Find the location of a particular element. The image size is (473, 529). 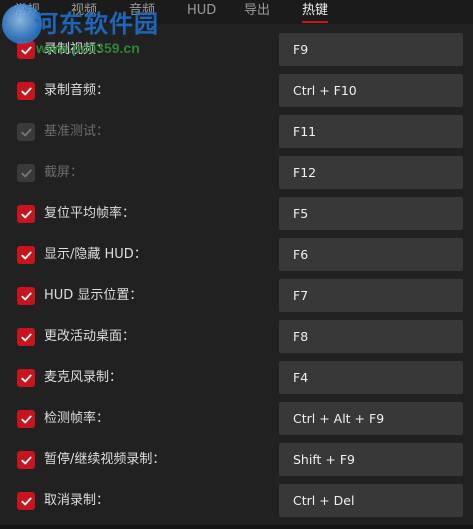

hotkey-label: 检测帧率： is located at coordinates (77, 418).